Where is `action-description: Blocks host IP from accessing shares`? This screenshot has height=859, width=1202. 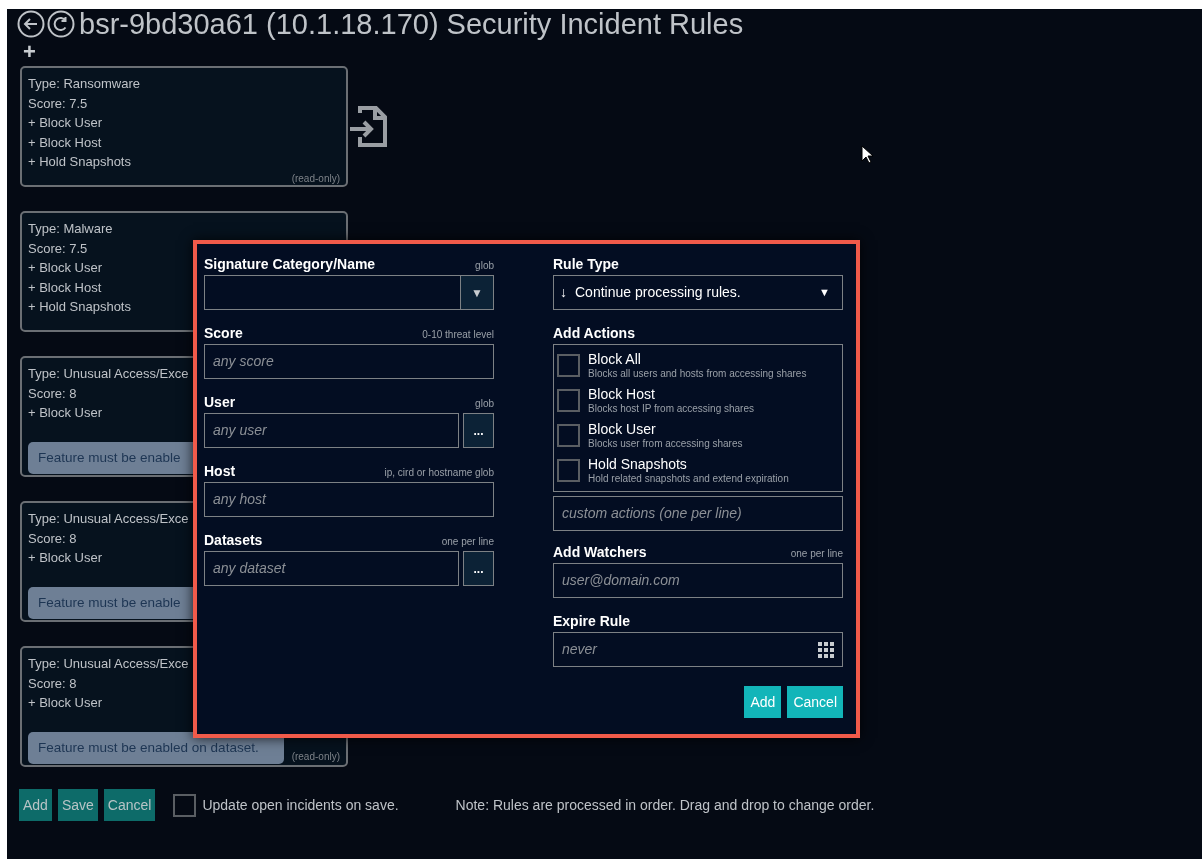 action-description: Blocks host IP from accessing shares is located at coordinates (671, 408).